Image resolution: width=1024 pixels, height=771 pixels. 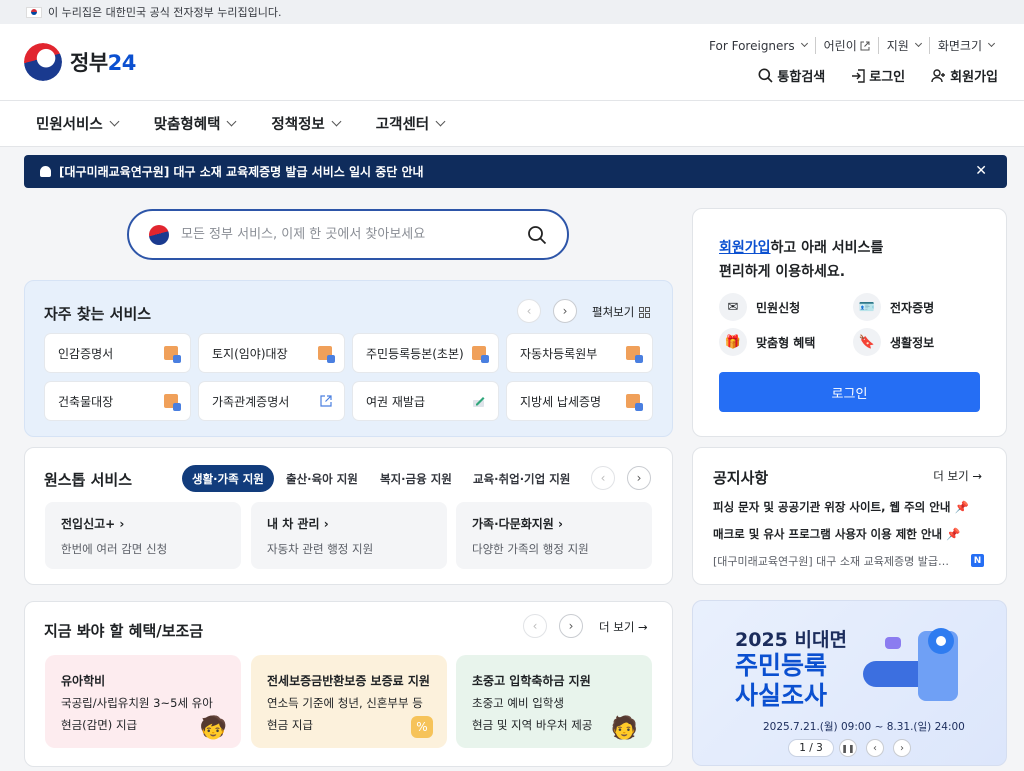 I want to click on banner-page-indicator: 1 / 3, so click(x=811, y=748).